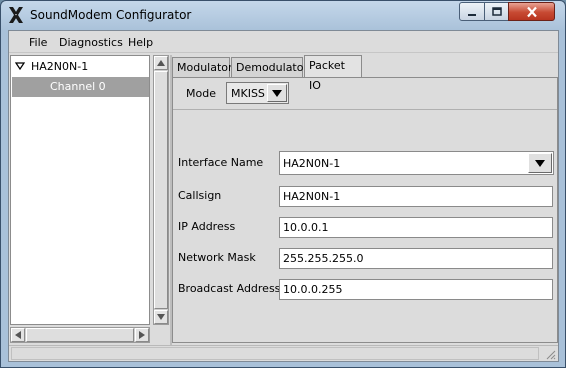 Image resolution: width=566 pixels, height=368 pixels. I want to click on interface-name-dropdown-button, so click(540, 163).